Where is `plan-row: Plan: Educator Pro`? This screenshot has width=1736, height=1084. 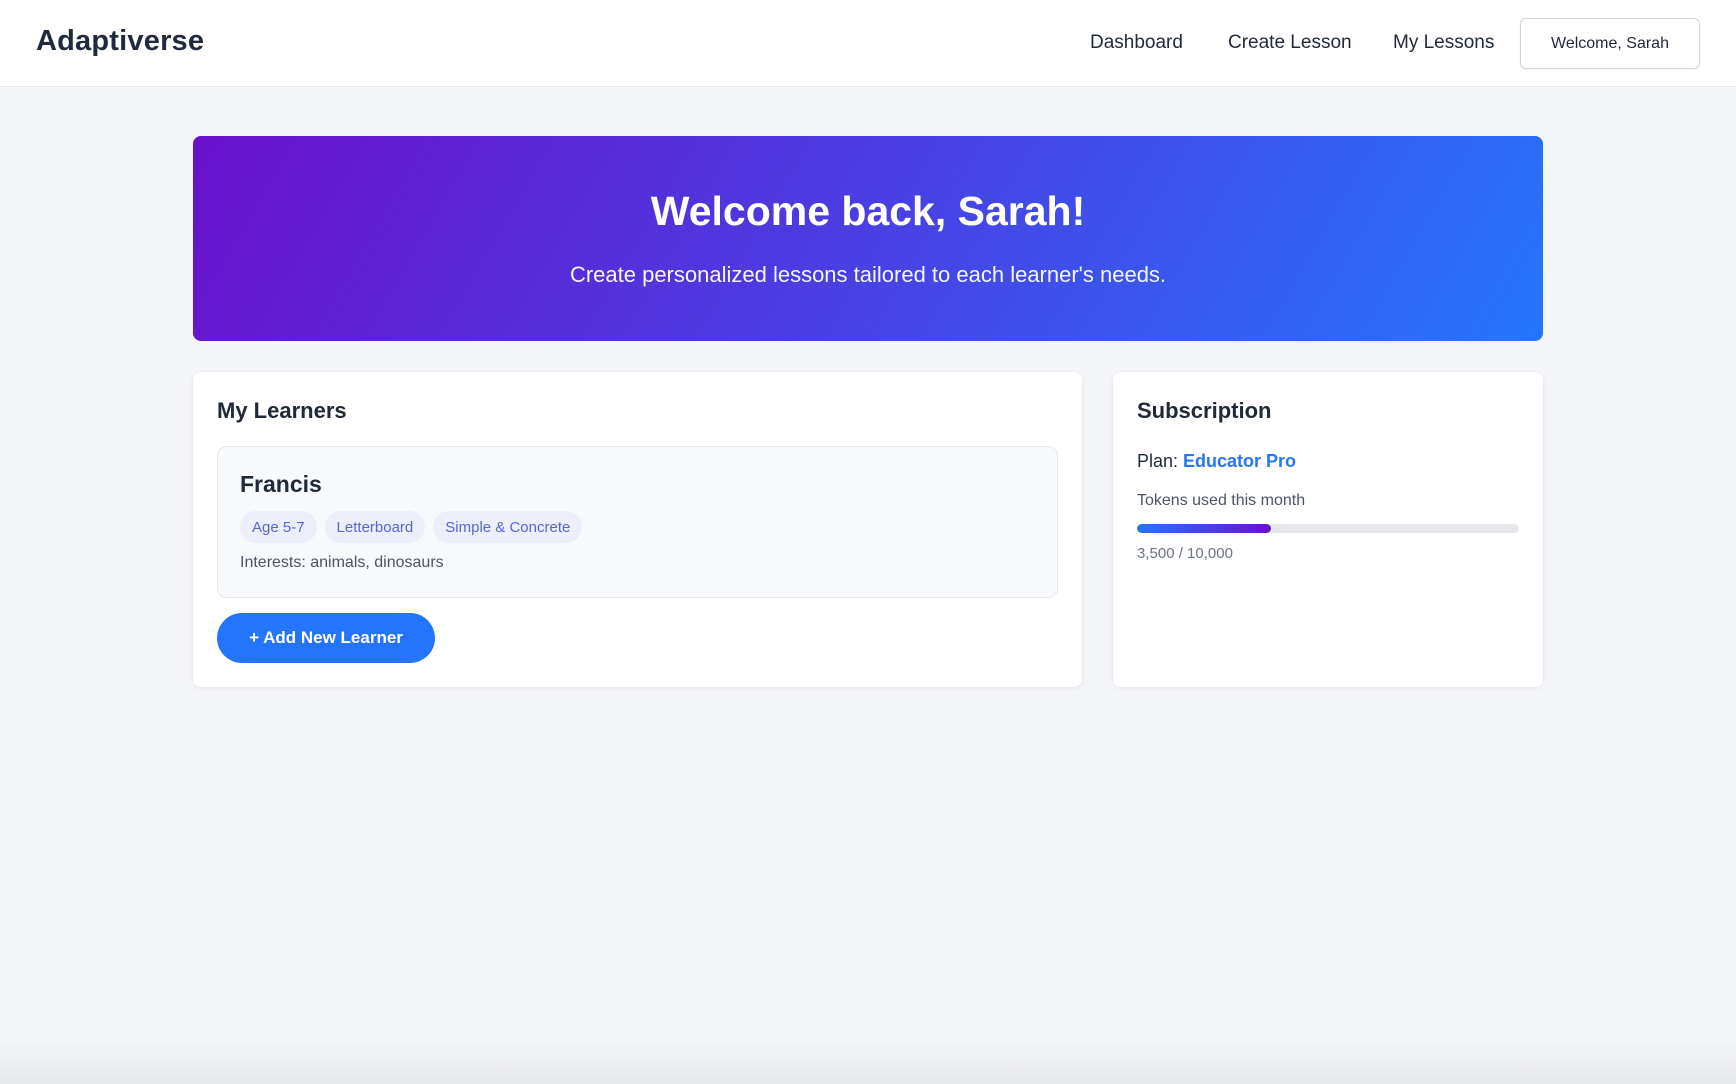
plan-row: Plan: Educator Pro is located at coordinates (1216, 461).